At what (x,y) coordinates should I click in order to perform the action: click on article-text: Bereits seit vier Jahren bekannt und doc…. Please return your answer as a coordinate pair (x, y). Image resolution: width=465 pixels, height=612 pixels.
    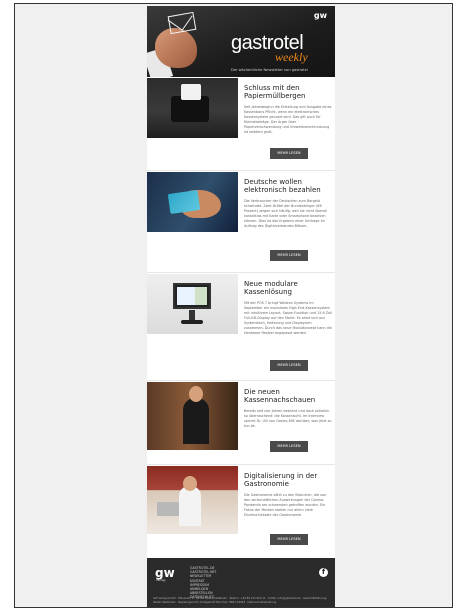
    Looking at the image, I should click on (288, 418).